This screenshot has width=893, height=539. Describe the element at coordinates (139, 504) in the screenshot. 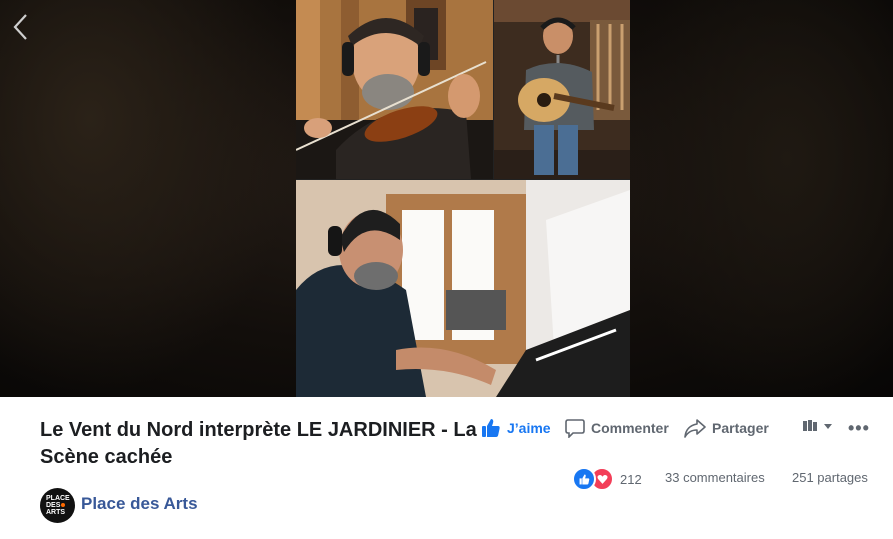

I see `page-name-link: Place des Arts` at that location.